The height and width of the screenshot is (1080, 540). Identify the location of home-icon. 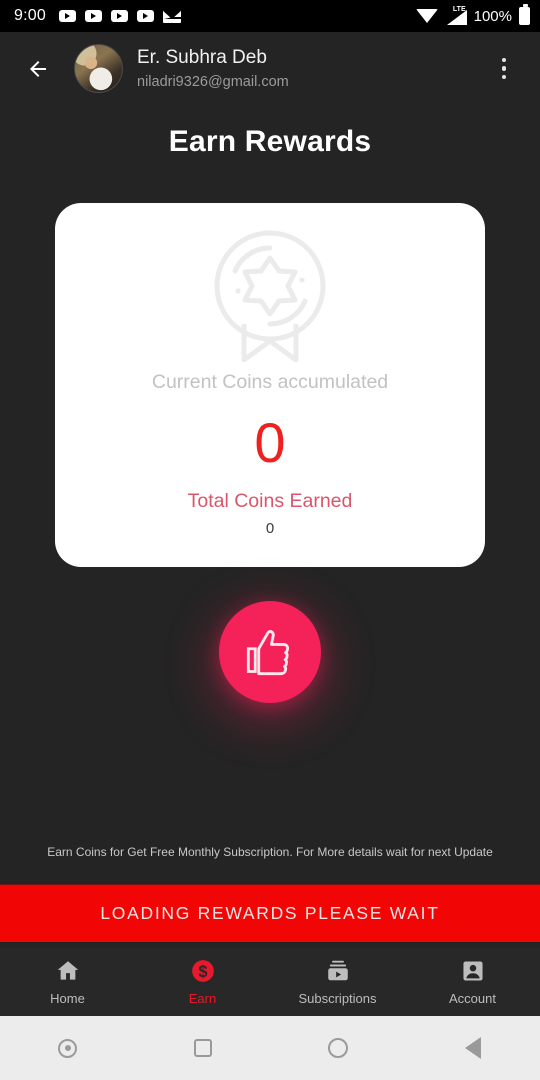
(68, 971).